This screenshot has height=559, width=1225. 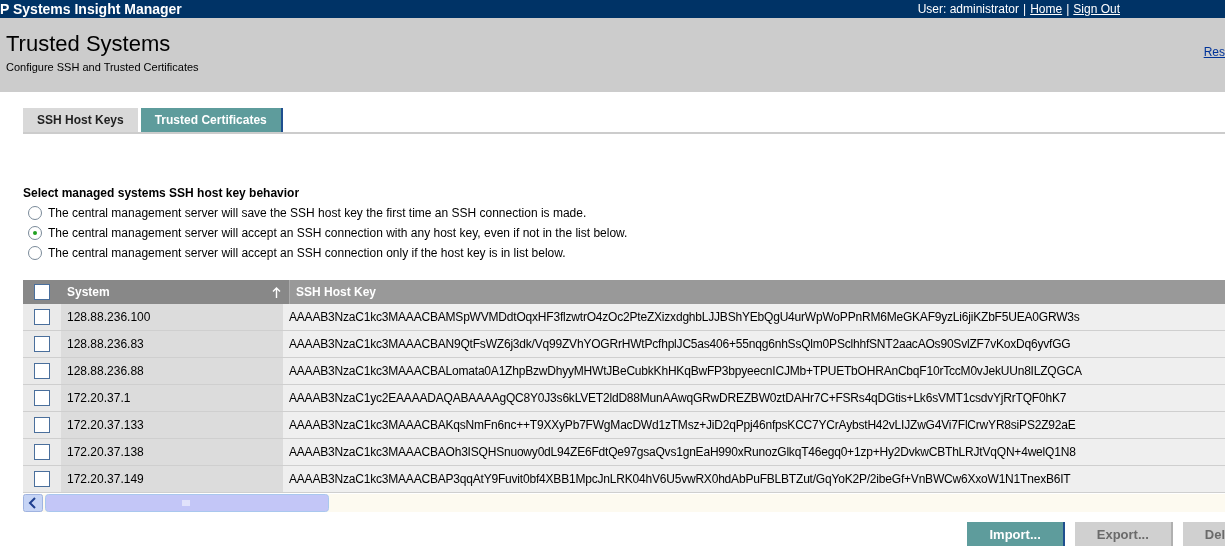 What do you see at coordinates (754, 344) in the screenshot?
I see `table-cell: AAAAB3NzaC1kc3MAAACBAN9QtFsWZ6j3dk/Vq99ZVhYOGRrHWtPcfhplJC5as406+55nqg6nhSsQlm0PSclhhfSNT2aacAOs90SvlZF7vKoxDq6yvfGG` at bounding box center [754, 344].